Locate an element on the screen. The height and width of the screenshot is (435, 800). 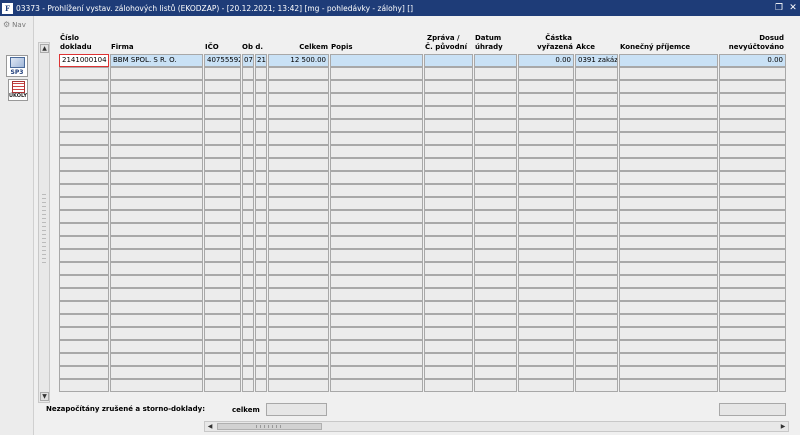
header-cislo-dokladu: Číslo dokladu is located at coordinates (76, 43).